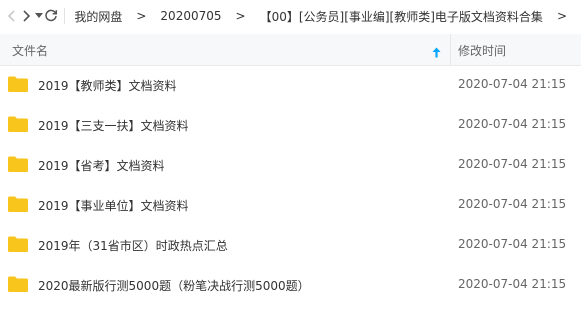 The height and width of the screenshot is (312, 581). Describe the element at coordinates (290, 50) in the screenshot. I see `file-list-header: 文件名 修改时间` at that location.